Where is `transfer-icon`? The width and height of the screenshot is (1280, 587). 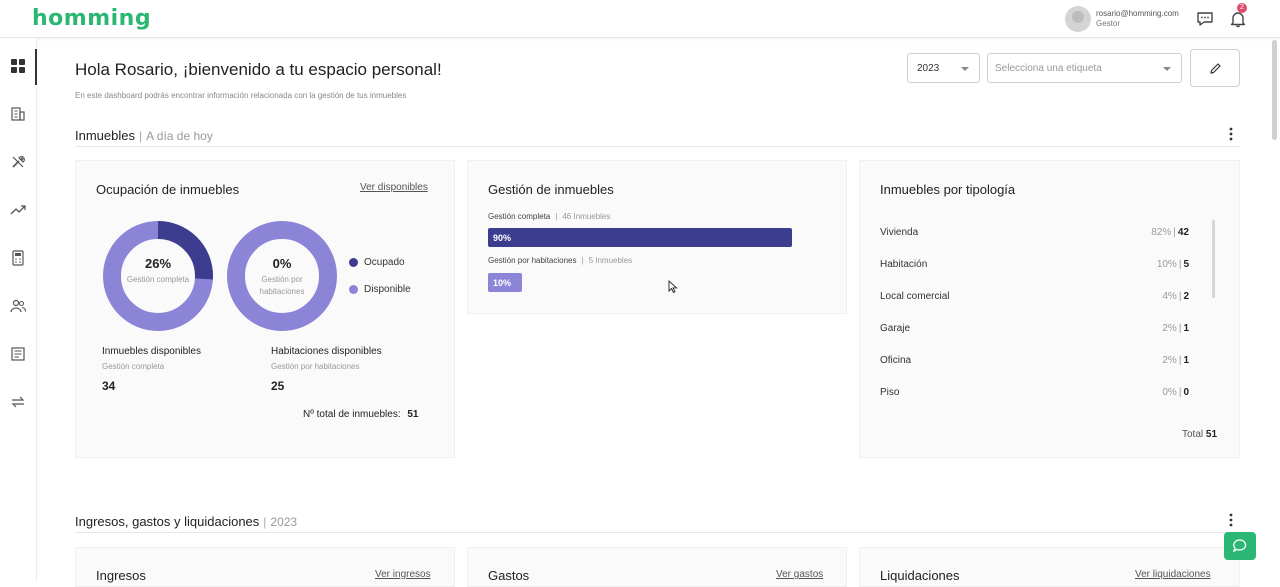 transfer-icon is located at coordinates (18, 402).